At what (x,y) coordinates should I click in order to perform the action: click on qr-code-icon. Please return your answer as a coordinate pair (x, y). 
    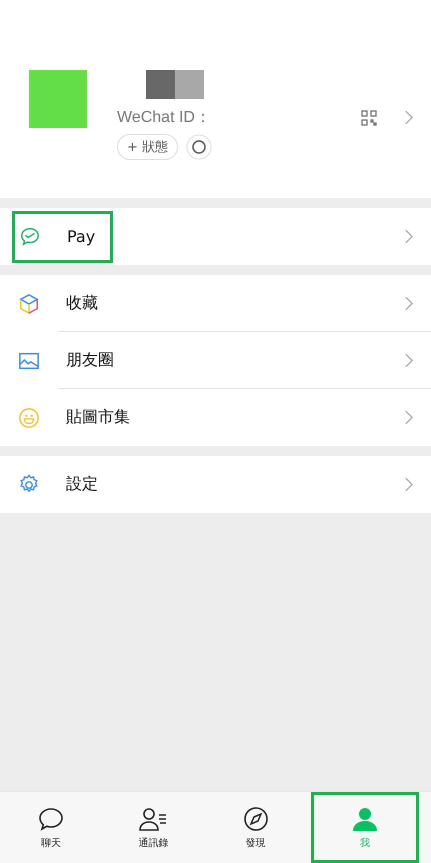
    Looking at the image, I should click on (369, 118).